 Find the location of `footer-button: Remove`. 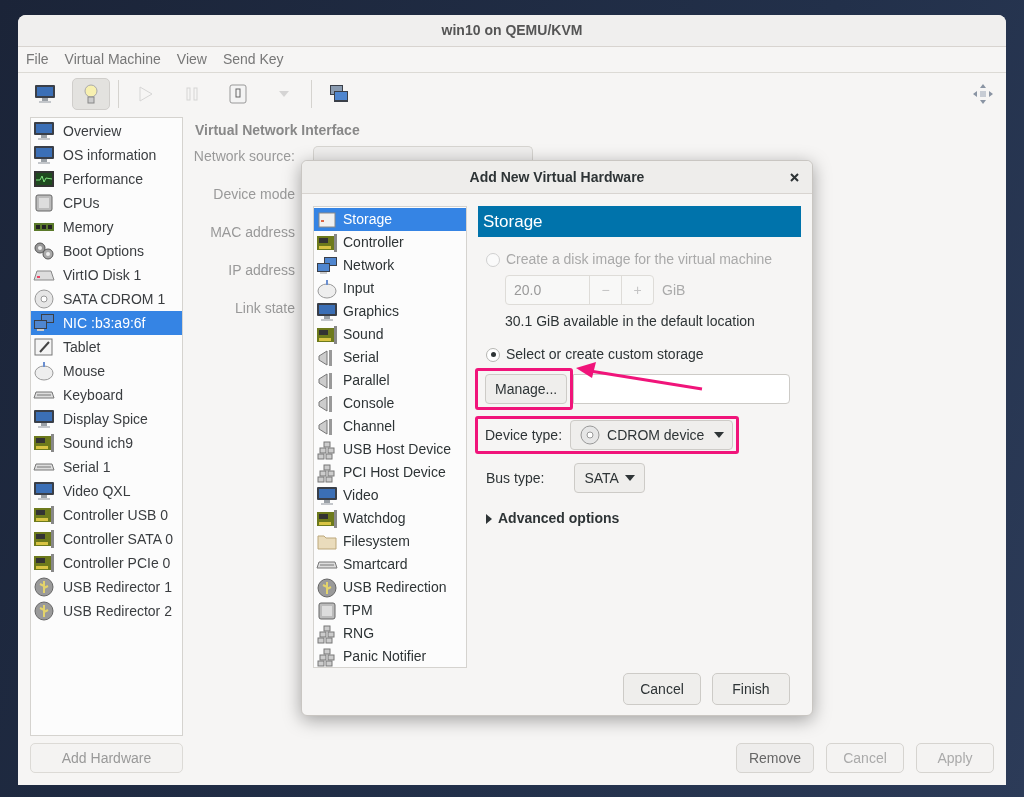

footer-button: Remove is located at coordinates (775, 758).